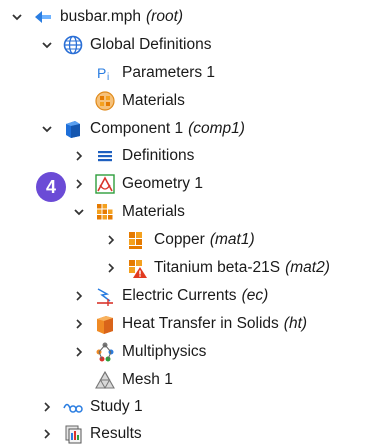  What do you see at coordinates (116, 433) in the screenshot?
I see `tree-label: Results` at bounding box center [116, 433].